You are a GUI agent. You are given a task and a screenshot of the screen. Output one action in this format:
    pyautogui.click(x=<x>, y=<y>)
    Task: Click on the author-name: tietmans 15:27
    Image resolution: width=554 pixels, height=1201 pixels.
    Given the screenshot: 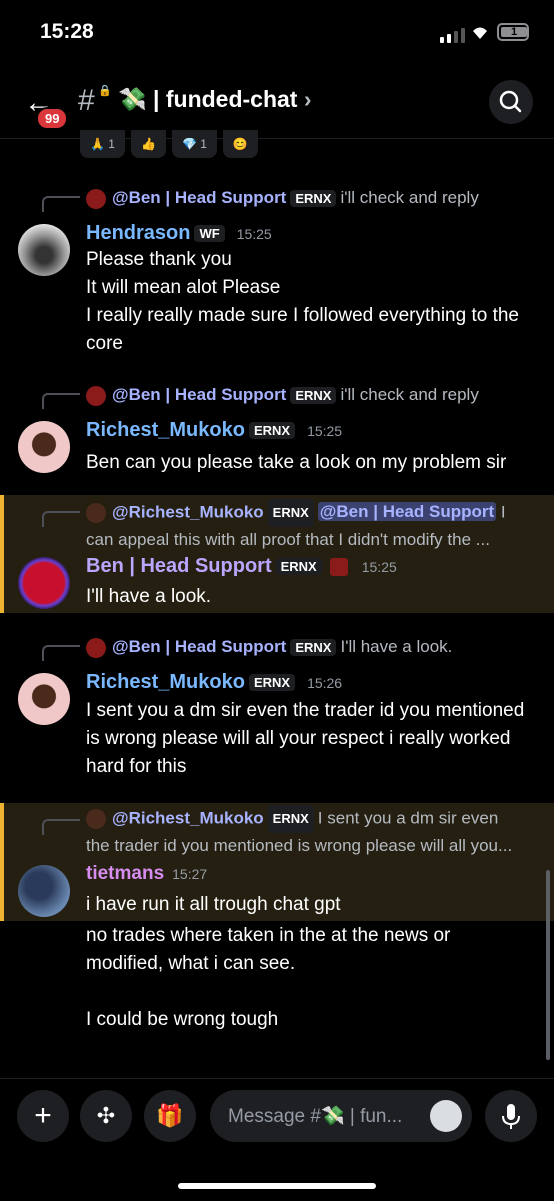 What is the action you would take?
    pyautogui.click(x=146, y=874)
    